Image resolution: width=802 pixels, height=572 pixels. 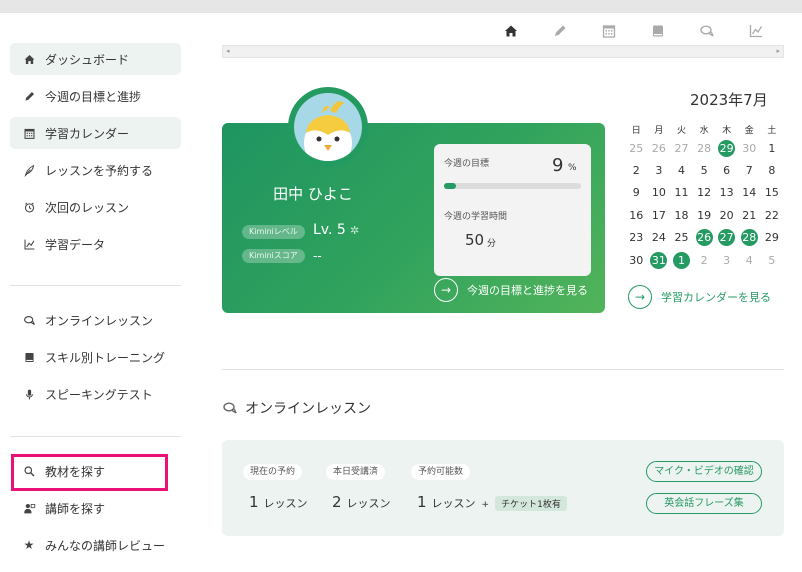 I want to click on sidebar-item-online-lesson: オンラインレッスン, so click(x=95, y=320).